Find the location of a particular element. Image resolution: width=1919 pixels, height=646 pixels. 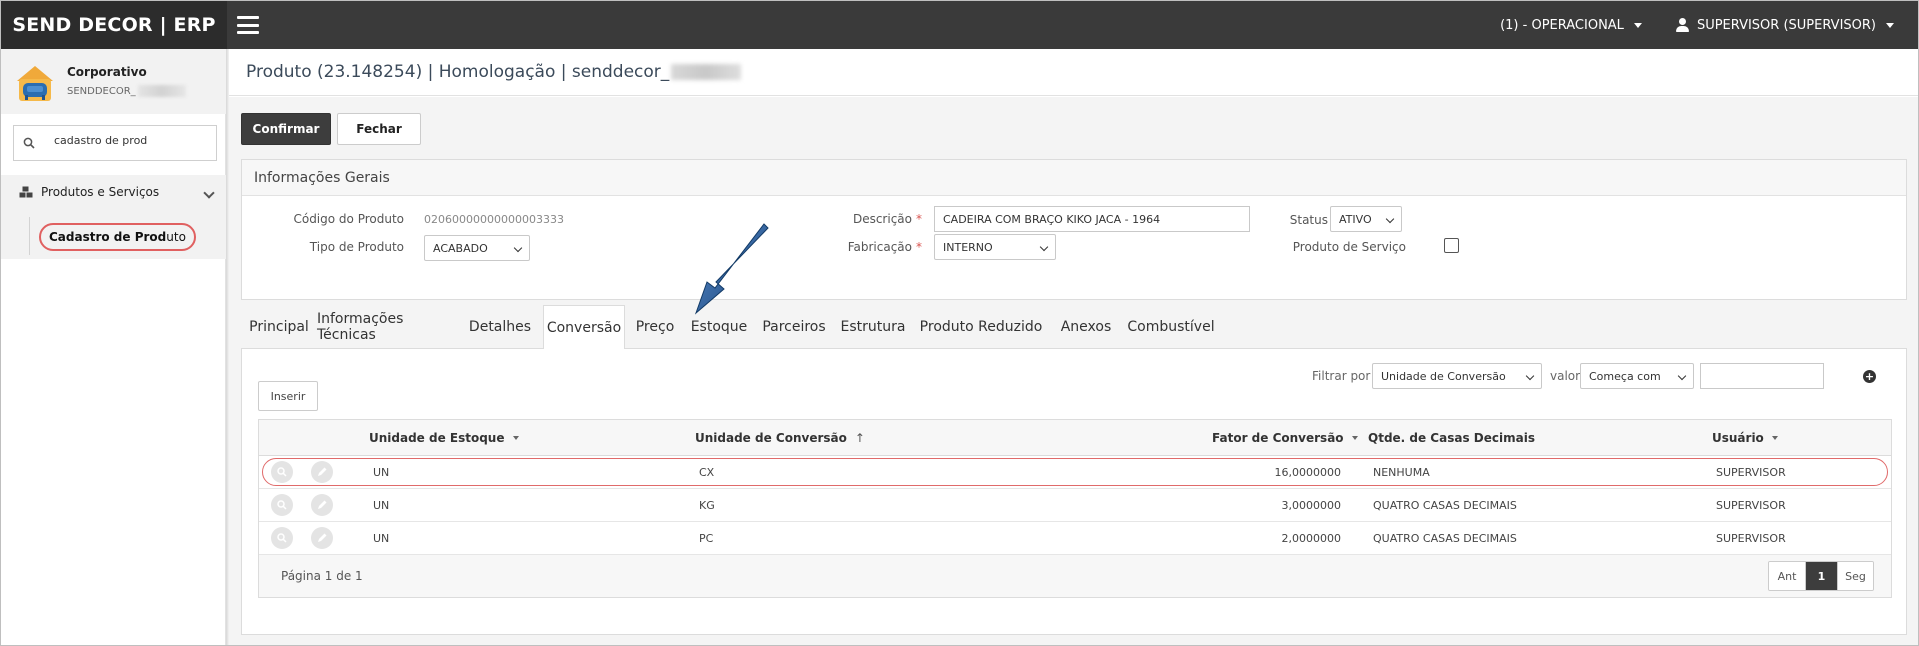

add-filter-icon: + is located at coordinates (1869, 376).